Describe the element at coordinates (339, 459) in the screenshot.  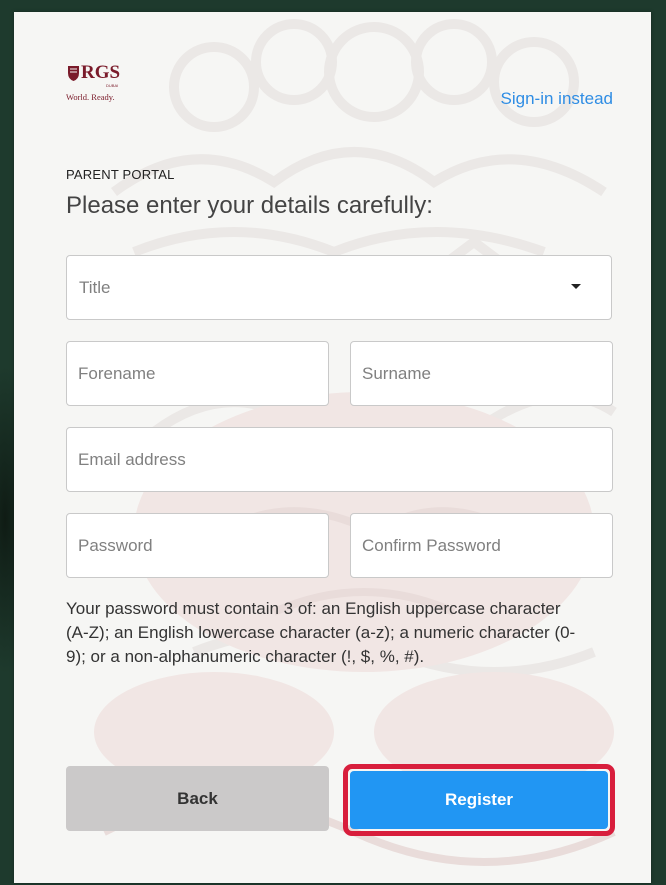
I see `email-input` at that location.